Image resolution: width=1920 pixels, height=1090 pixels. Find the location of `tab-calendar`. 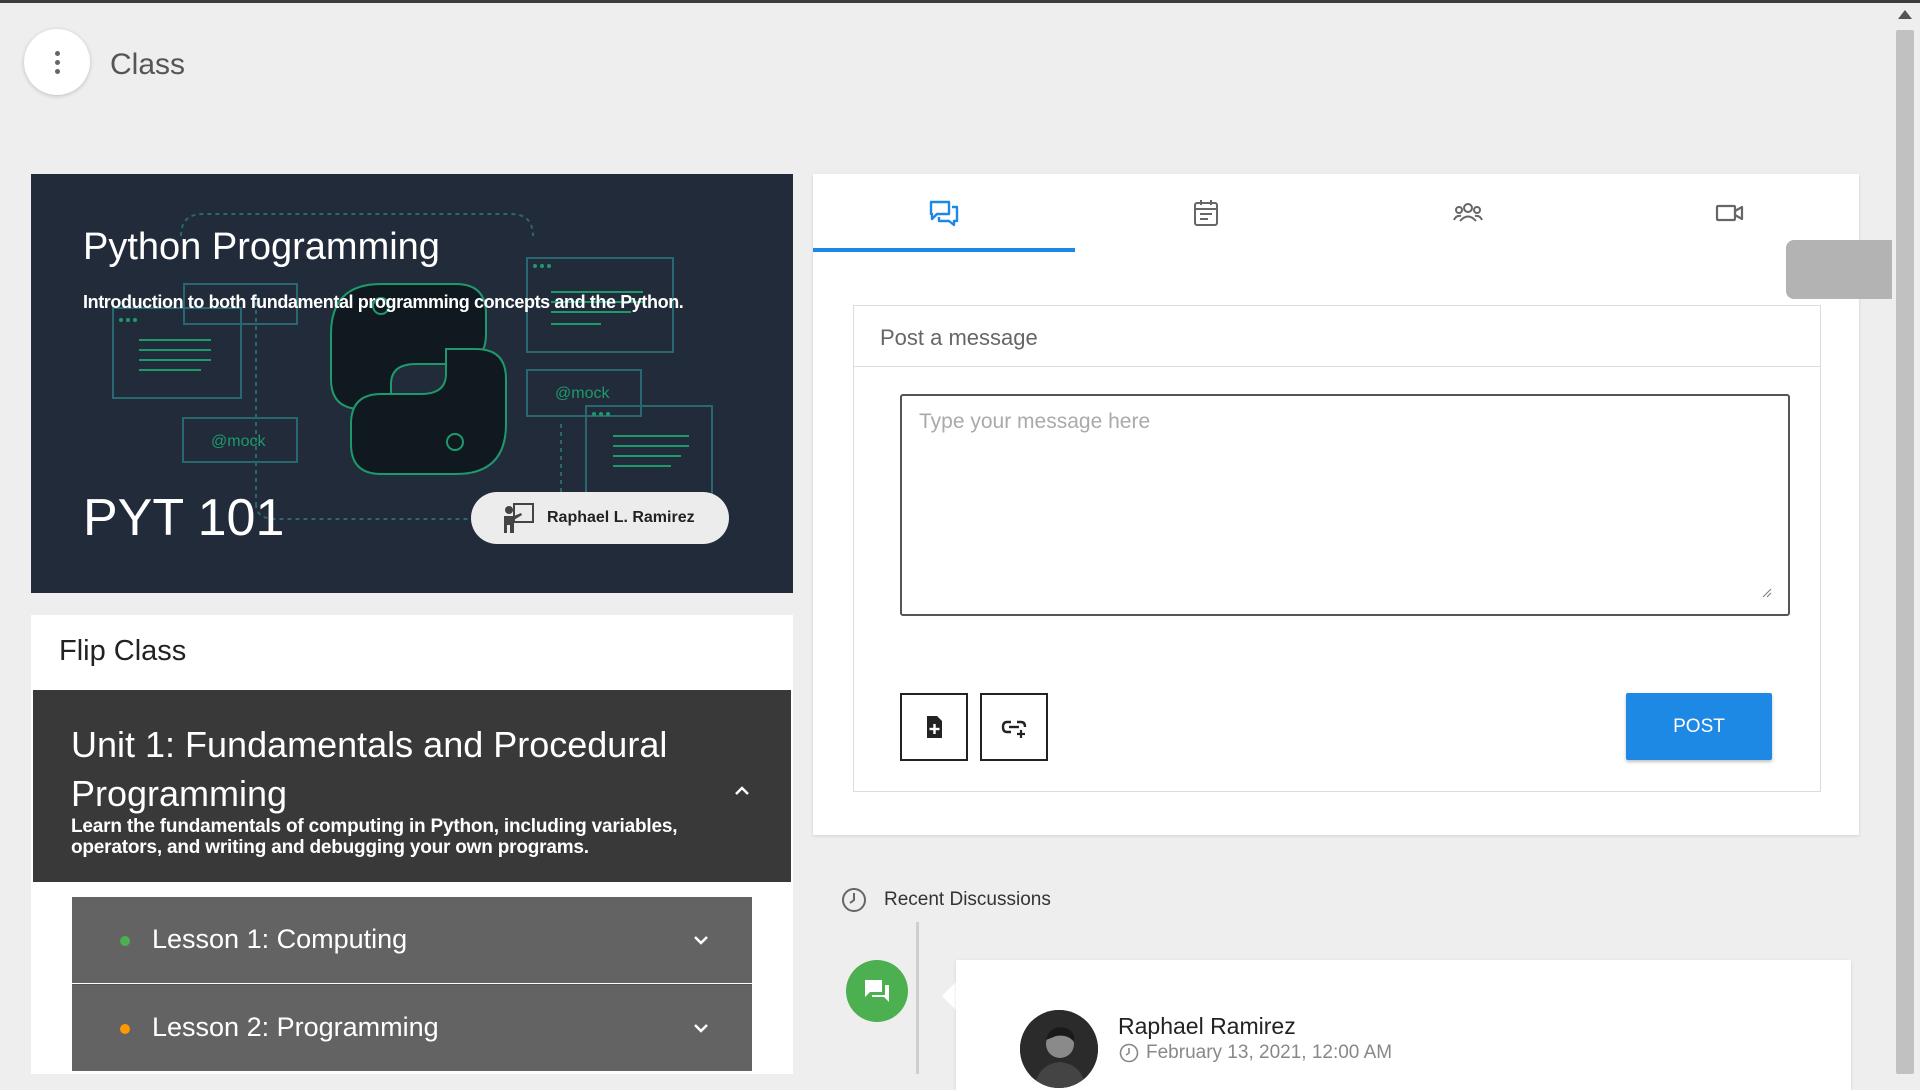

tab-calendar is located at coordinates (1206, 213).